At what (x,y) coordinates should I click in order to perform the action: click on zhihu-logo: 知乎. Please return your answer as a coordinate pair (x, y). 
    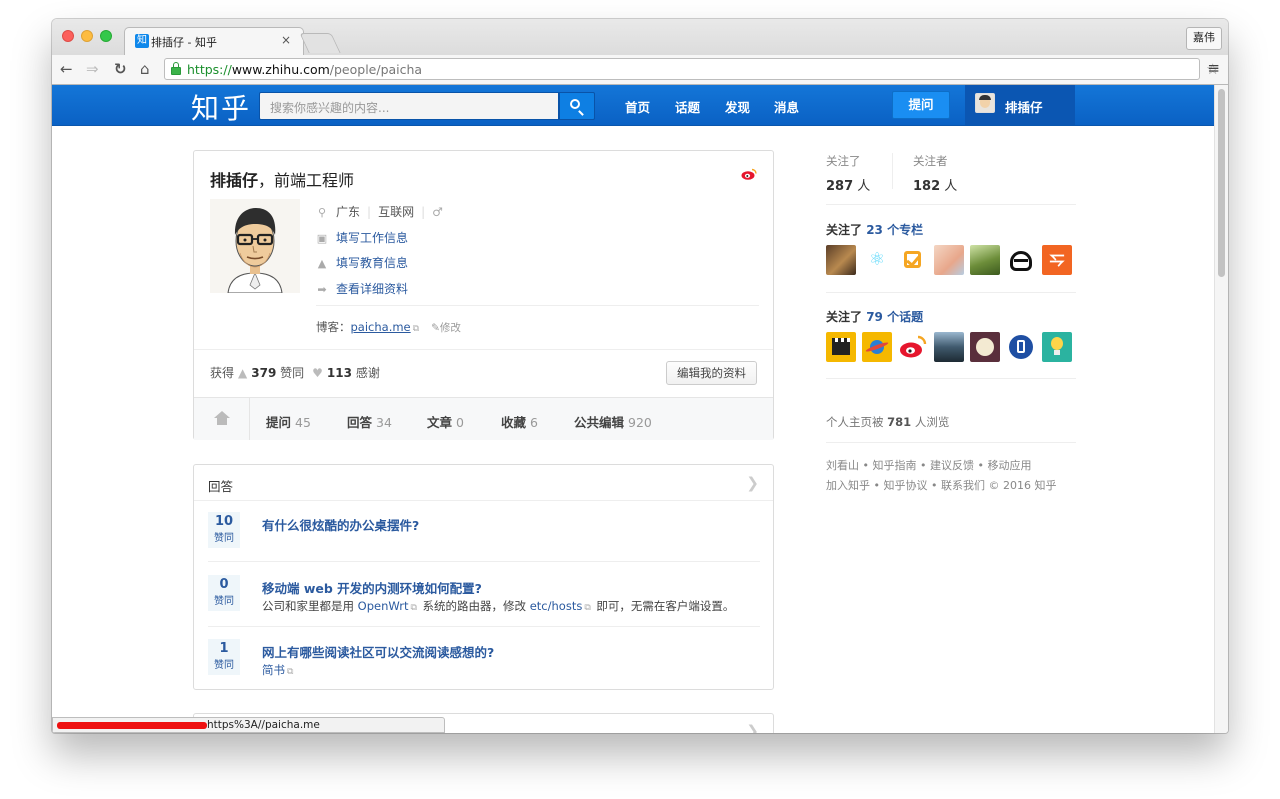
    Looking at the image, I should click on (221, 107).